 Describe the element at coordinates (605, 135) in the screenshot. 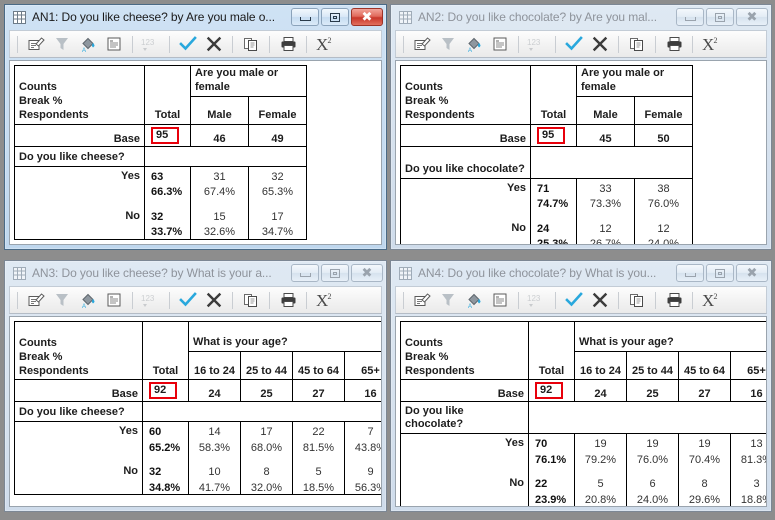

I see `base-cell: 45` at that location.